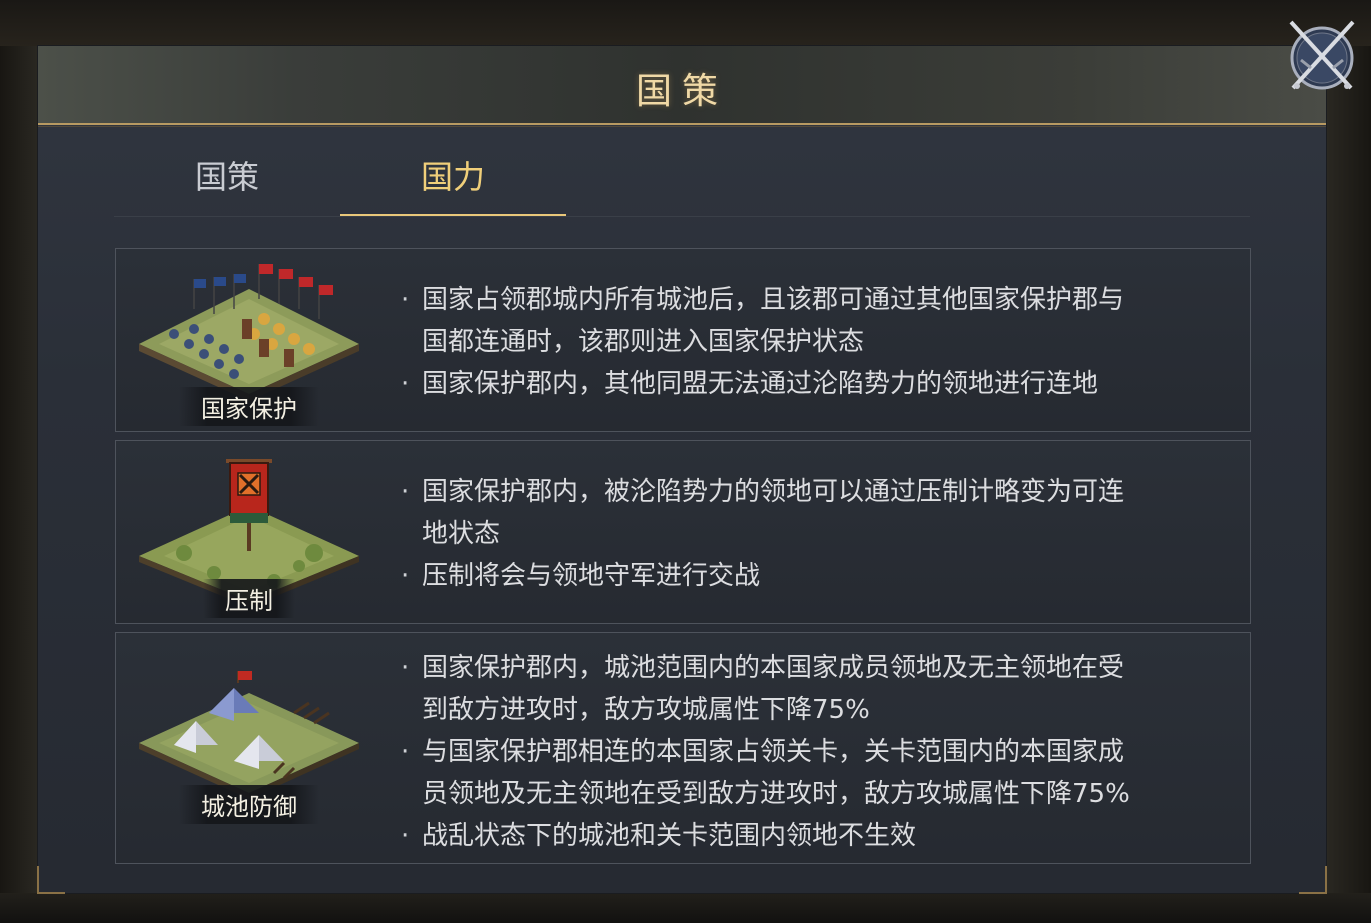  What do you see at coordinates (682, 216) in the screenshot?
I see `tab-divider` at bounding box center [682, 216].